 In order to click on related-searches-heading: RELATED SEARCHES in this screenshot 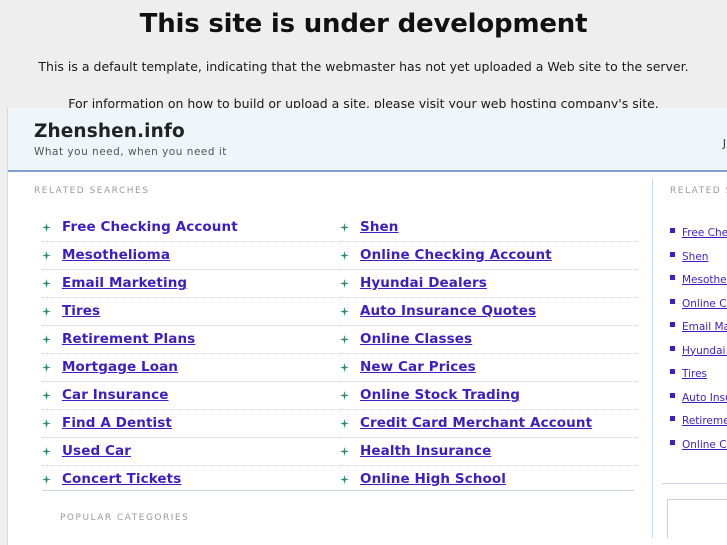, I will do `click(92, 191)`.